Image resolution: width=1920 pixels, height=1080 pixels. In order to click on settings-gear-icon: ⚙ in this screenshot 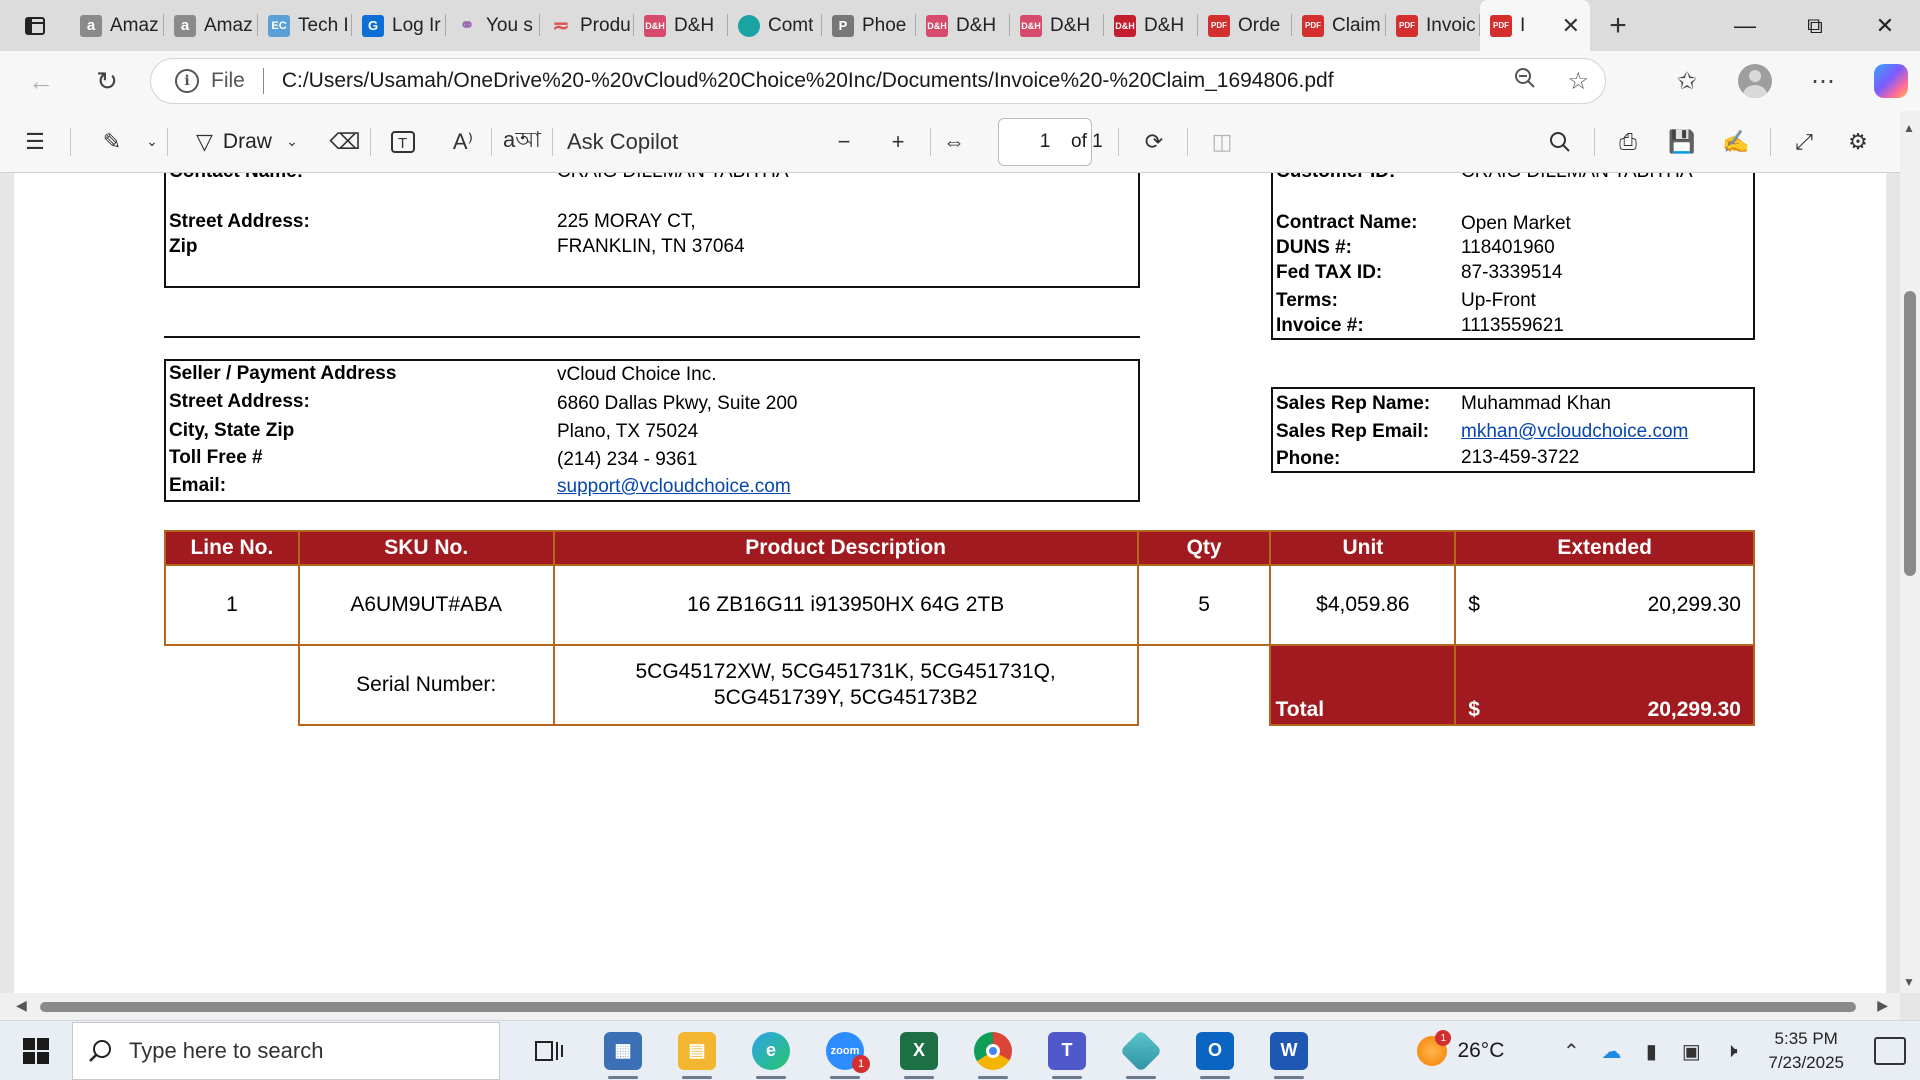, I will do `click(1858, 142)`.